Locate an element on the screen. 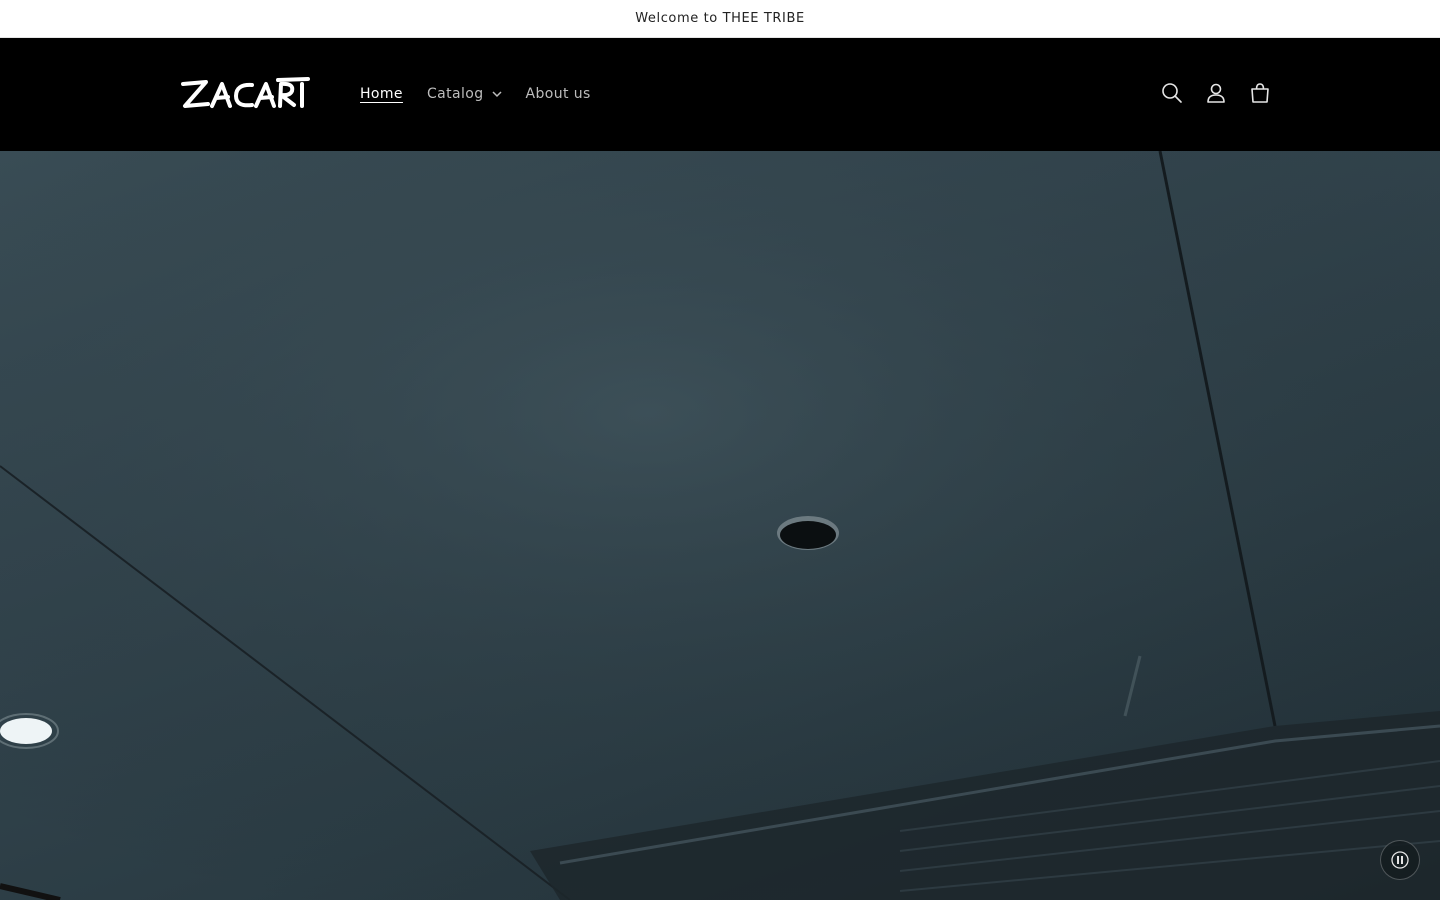  account-button is located at coordinates (1216, 93).